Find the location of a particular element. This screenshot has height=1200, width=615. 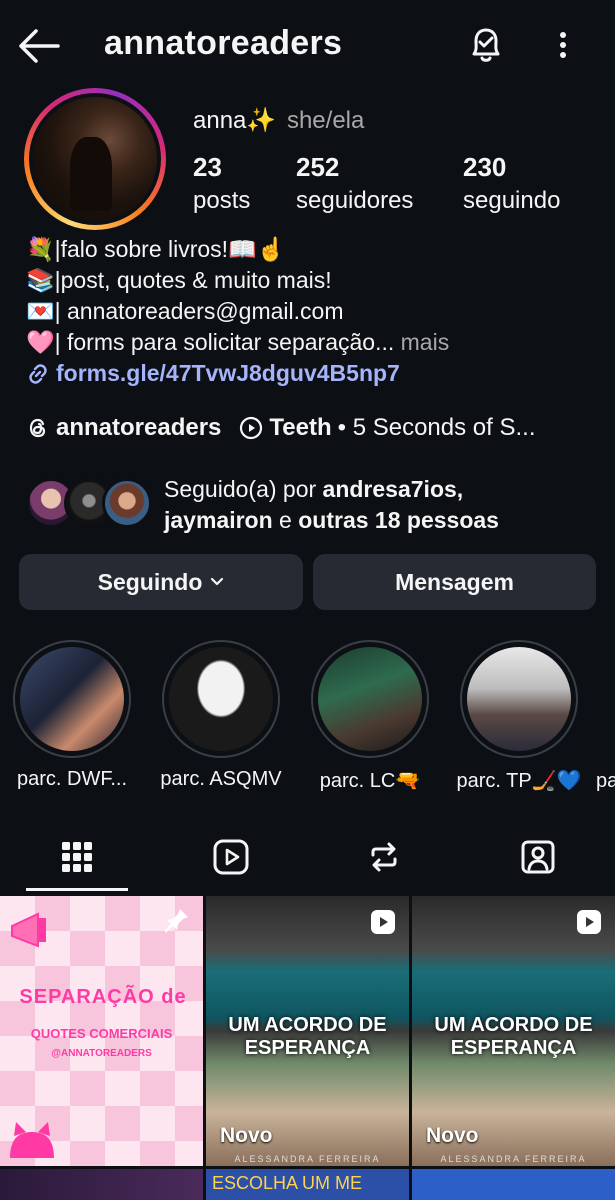

bio-link-text: forms.gle/47TvwJ8dguv4B5np7 is located at coordinates (228, 373).